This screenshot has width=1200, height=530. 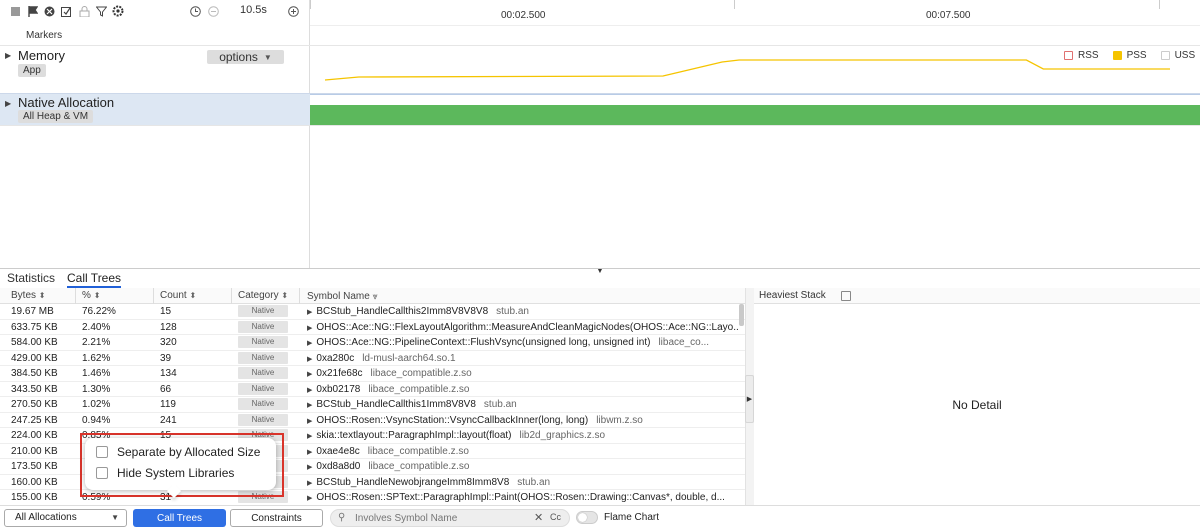 I want to click on filter-icon: ⩔, so click(x=375, y=296).